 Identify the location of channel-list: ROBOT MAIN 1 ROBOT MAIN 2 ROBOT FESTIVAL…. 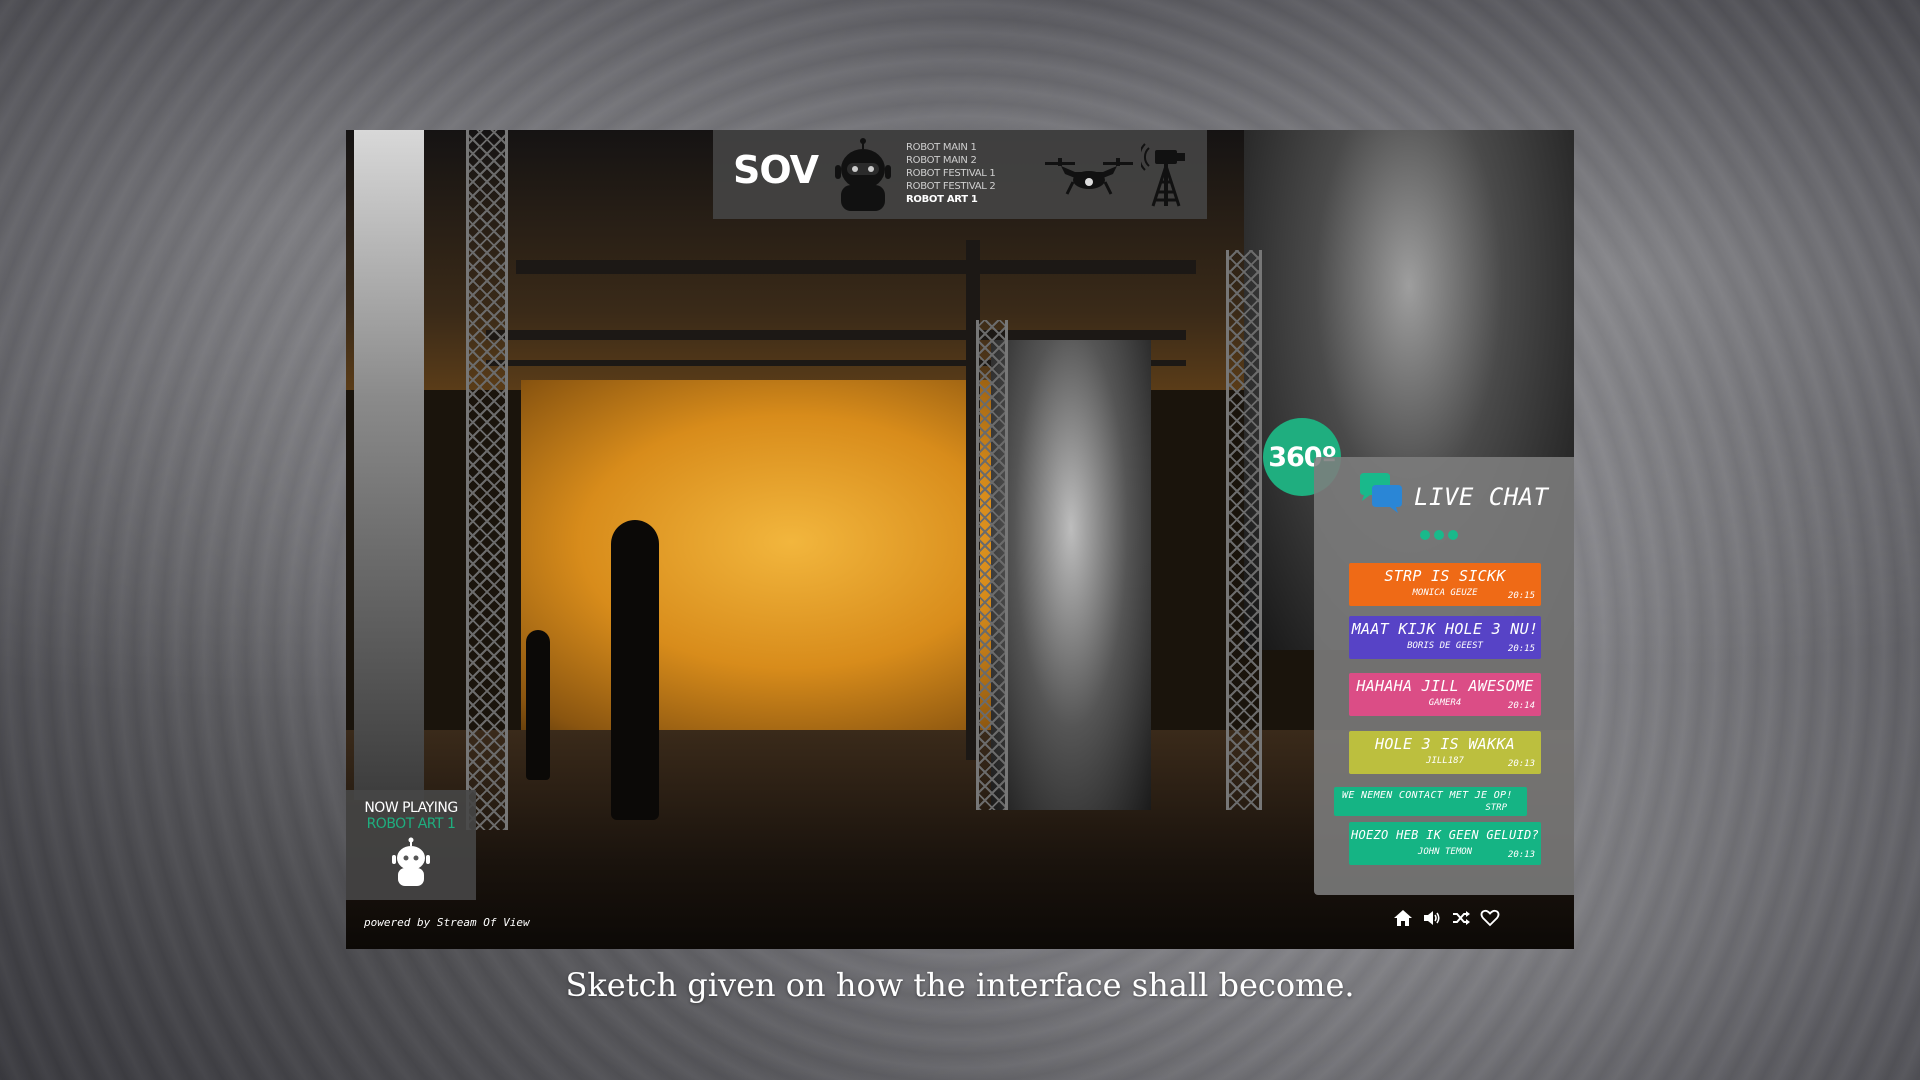
(951, 173).